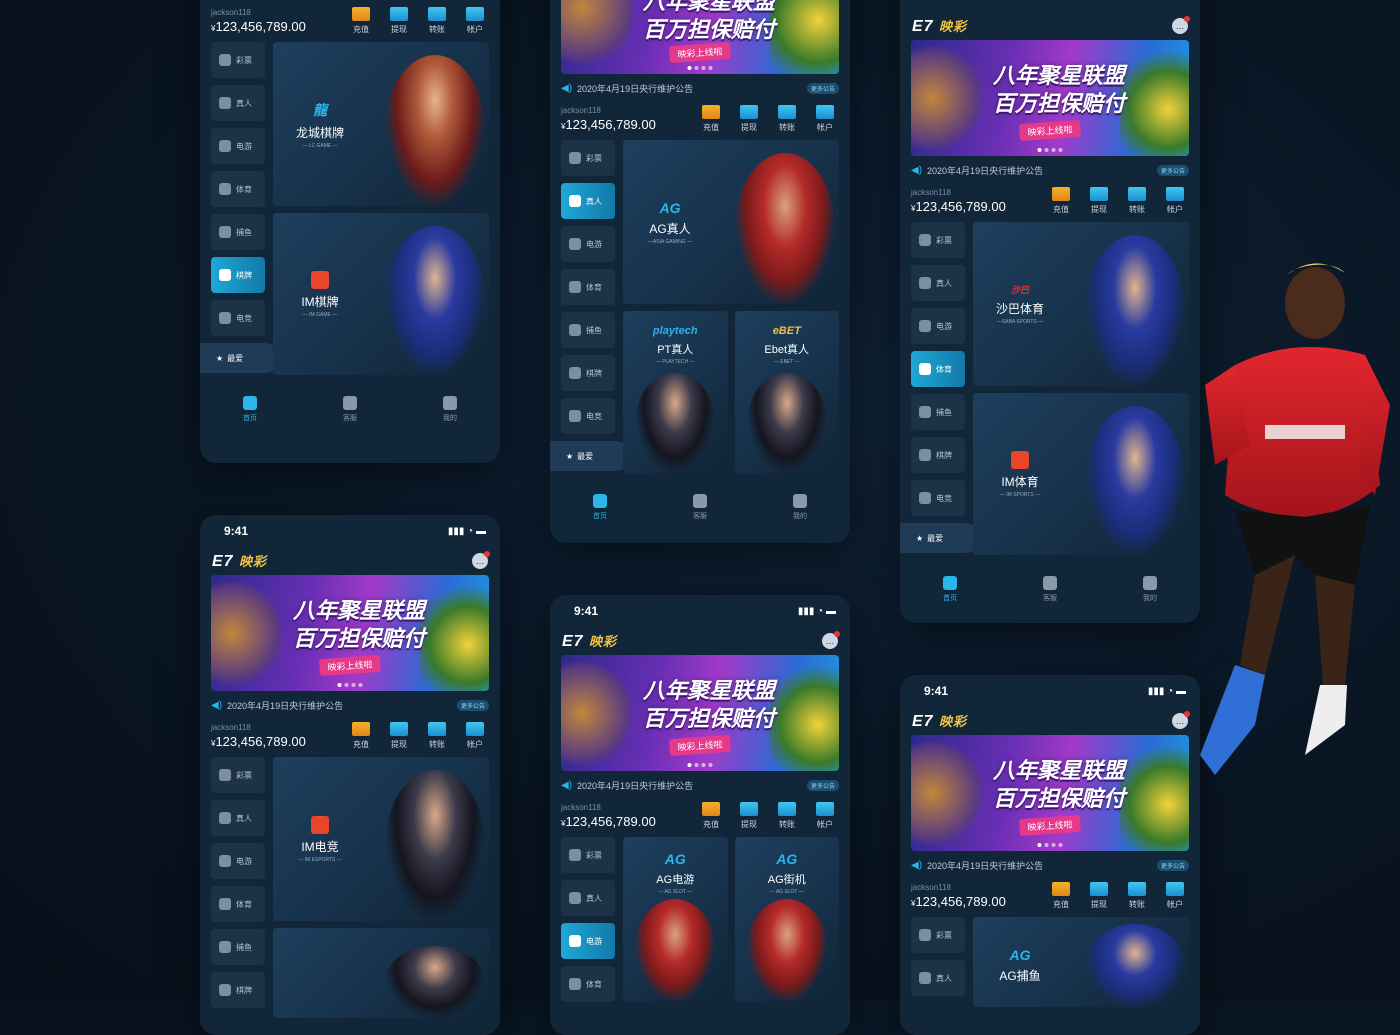 This screenshot has height=1035, width=1400. Describe the element at coordinates (381, 294) in the screenshot. I see `game-card-im-chess: IM棋牌 — IM GAME —` at that location.